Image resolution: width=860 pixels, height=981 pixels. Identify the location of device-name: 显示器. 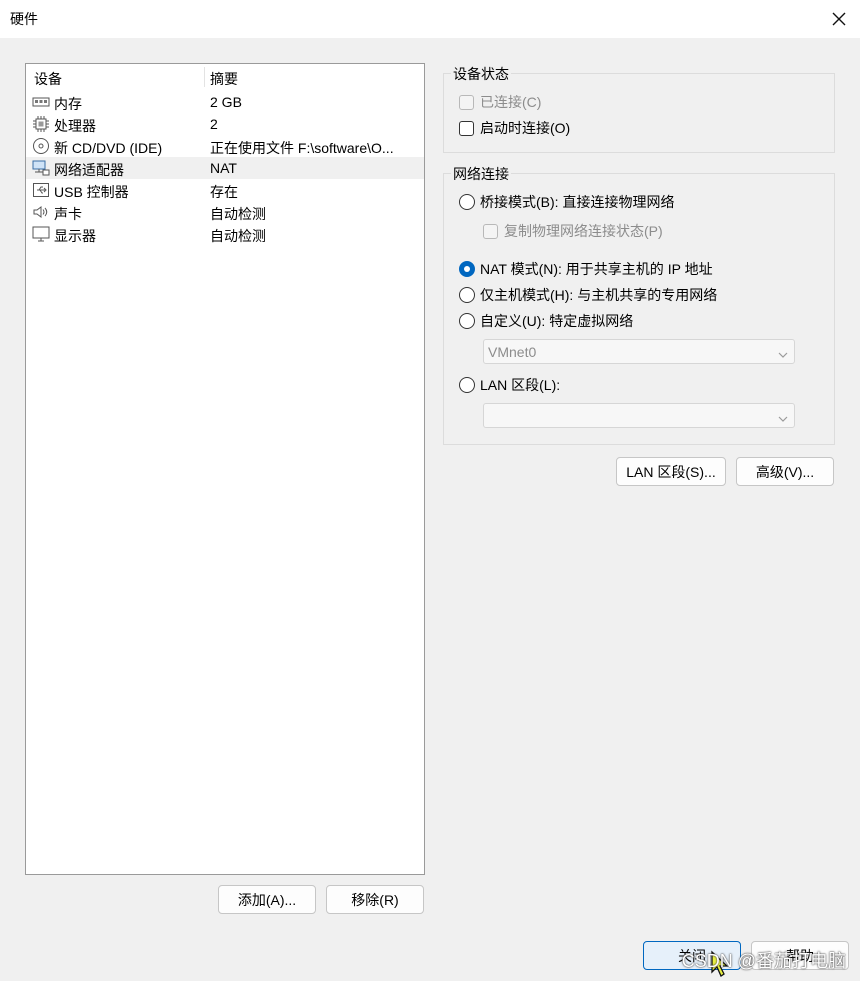
(75, 236).